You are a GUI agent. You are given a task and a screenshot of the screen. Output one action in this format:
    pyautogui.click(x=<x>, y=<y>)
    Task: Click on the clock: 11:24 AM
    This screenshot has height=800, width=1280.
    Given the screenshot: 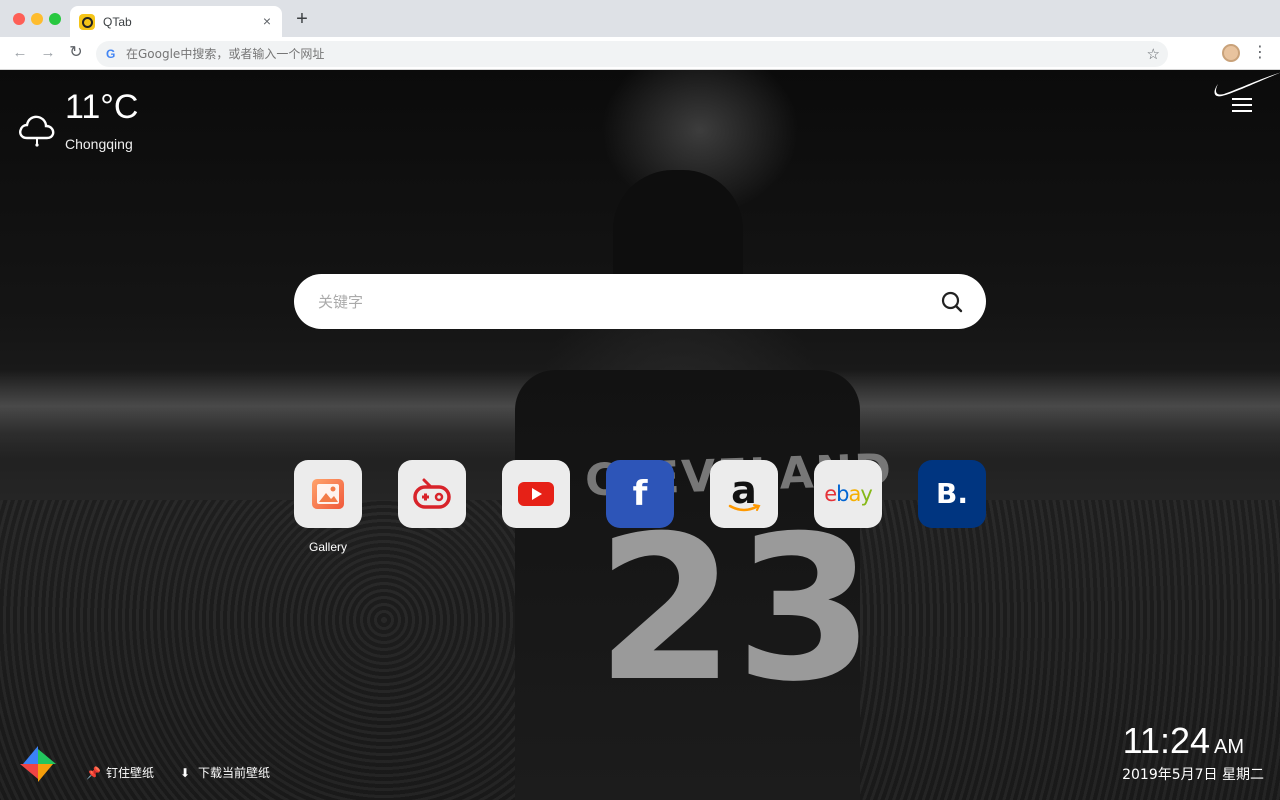 What is the action you would take?
    pyautogui.click(x=1183, y=741)
    